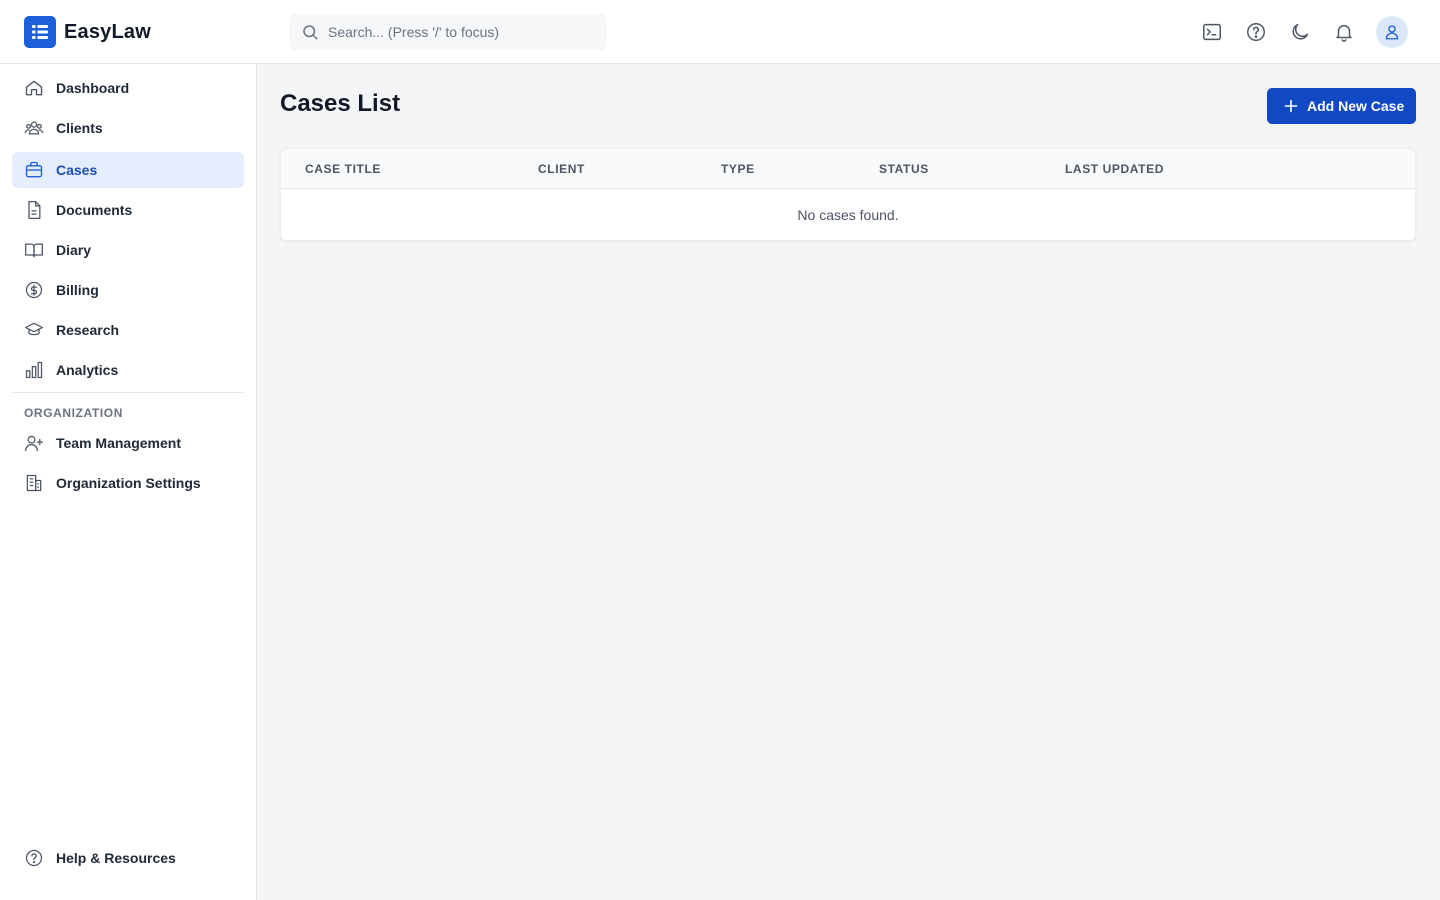 Image resolution: width=1440 pixels, height=900 pixels. Describe the element at coordinates (34, 443) in the screenshot. I see `user-plus-icon` at that location.